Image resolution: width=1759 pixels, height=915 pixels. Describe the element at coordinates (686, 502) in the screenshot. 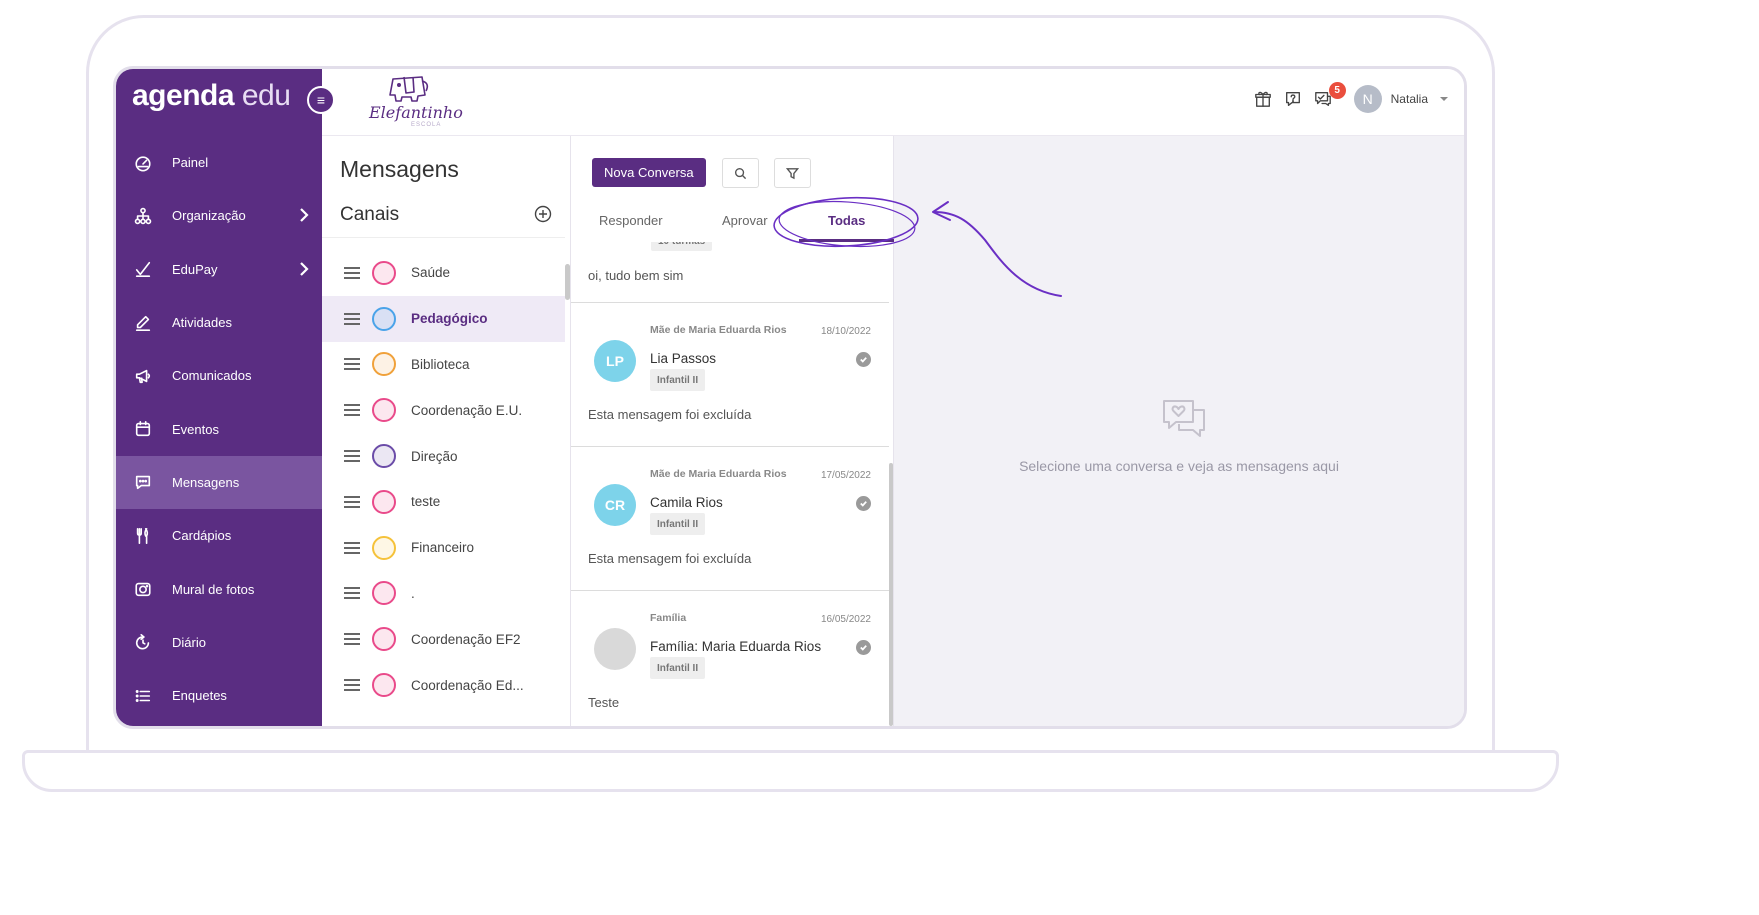

I see `conversation-name: Camila Rios` at that location.